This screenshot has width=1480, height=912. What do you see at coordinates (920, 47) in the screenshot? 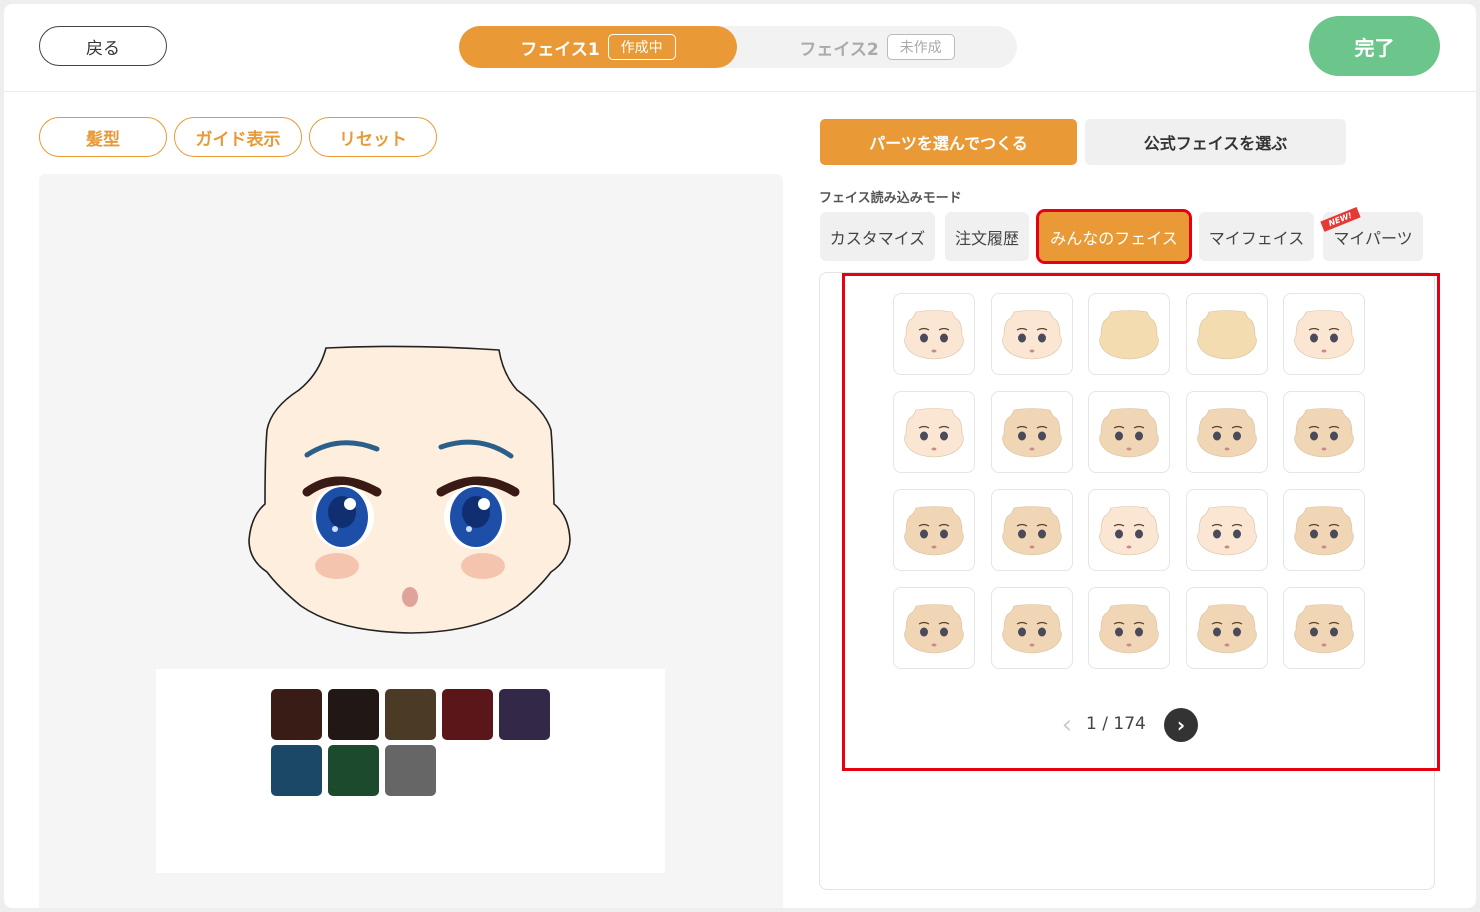
I see `tab-face-2-status-badge: 未作成` at bounding box center [920, 47].